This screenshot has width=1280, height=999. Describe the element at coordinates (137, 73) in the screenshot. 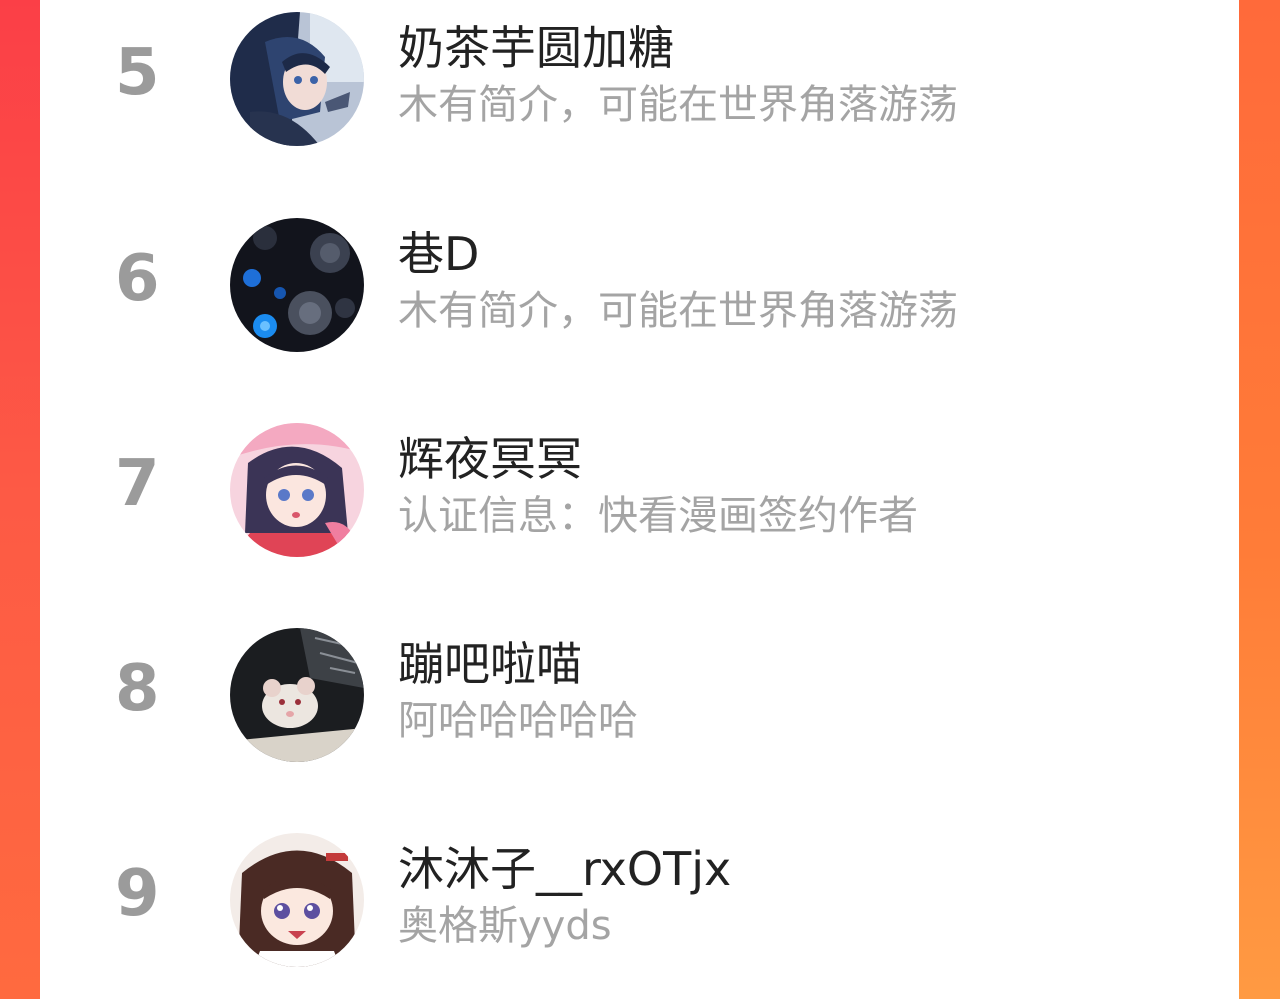

I see `rank-number: 5` at that location.